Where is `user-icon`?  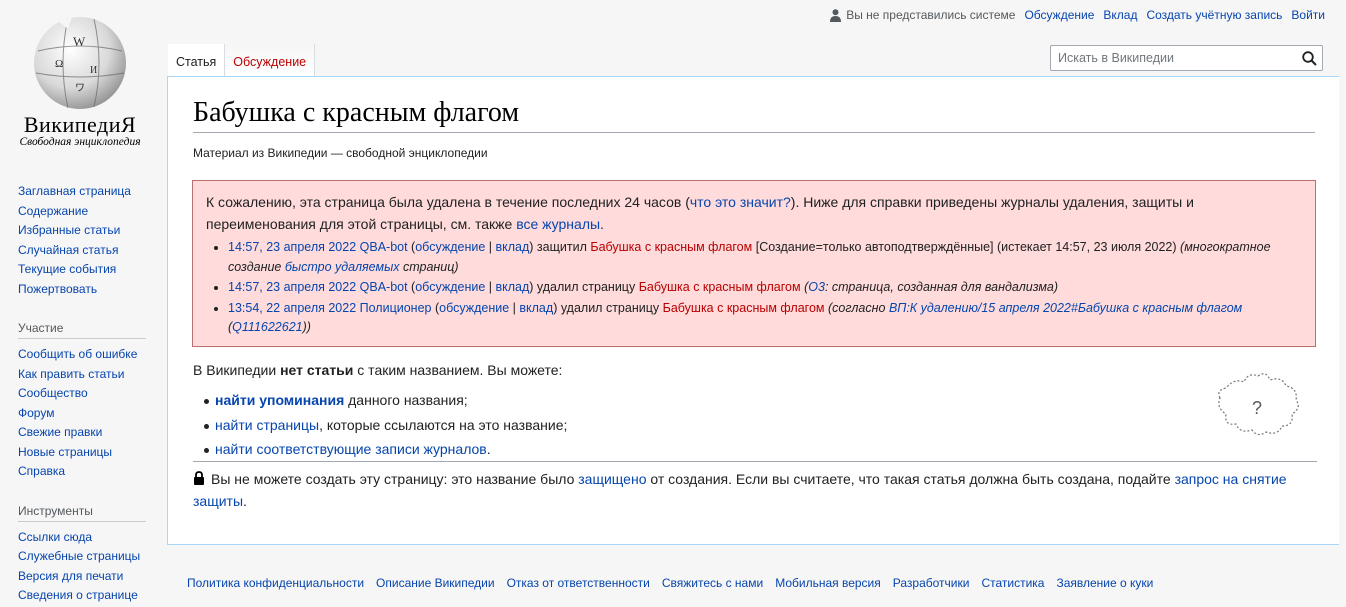
user-icon is located at coordinates (836, 15).